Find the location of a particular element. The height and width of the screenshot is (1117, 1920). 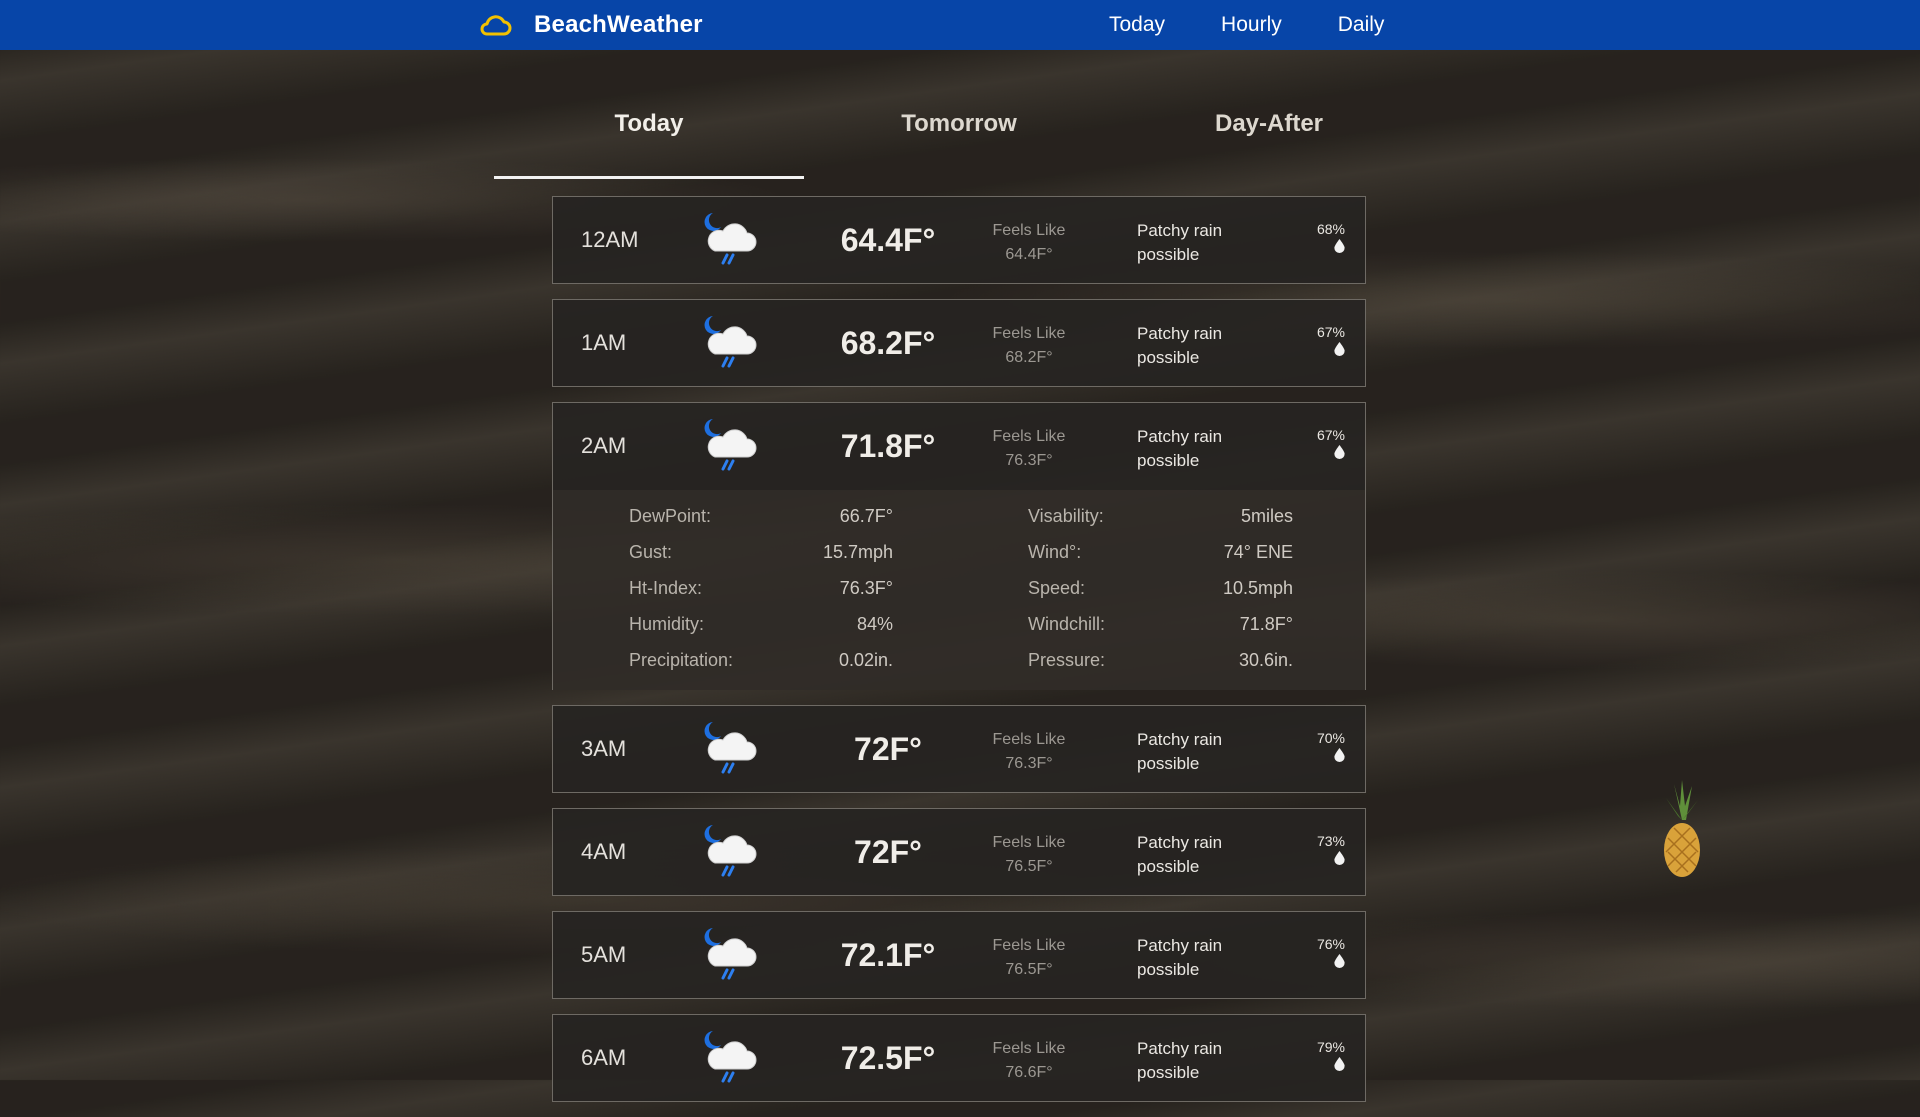

detail-label: Wind°: is located at coordinates (1055, 552).